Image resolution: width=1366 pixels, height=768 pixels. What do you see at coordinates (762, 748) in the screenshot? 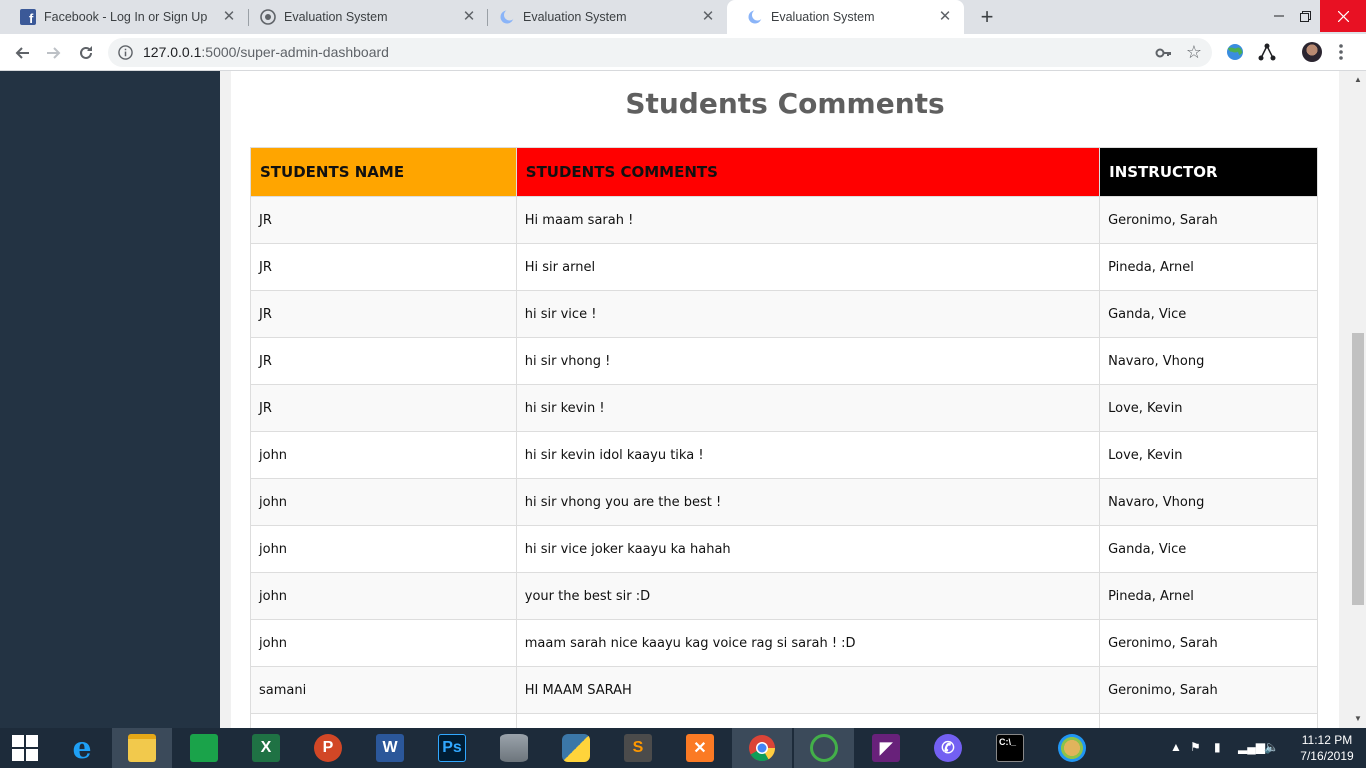
I see `chrome-icon` at bounding box center [762, 748].